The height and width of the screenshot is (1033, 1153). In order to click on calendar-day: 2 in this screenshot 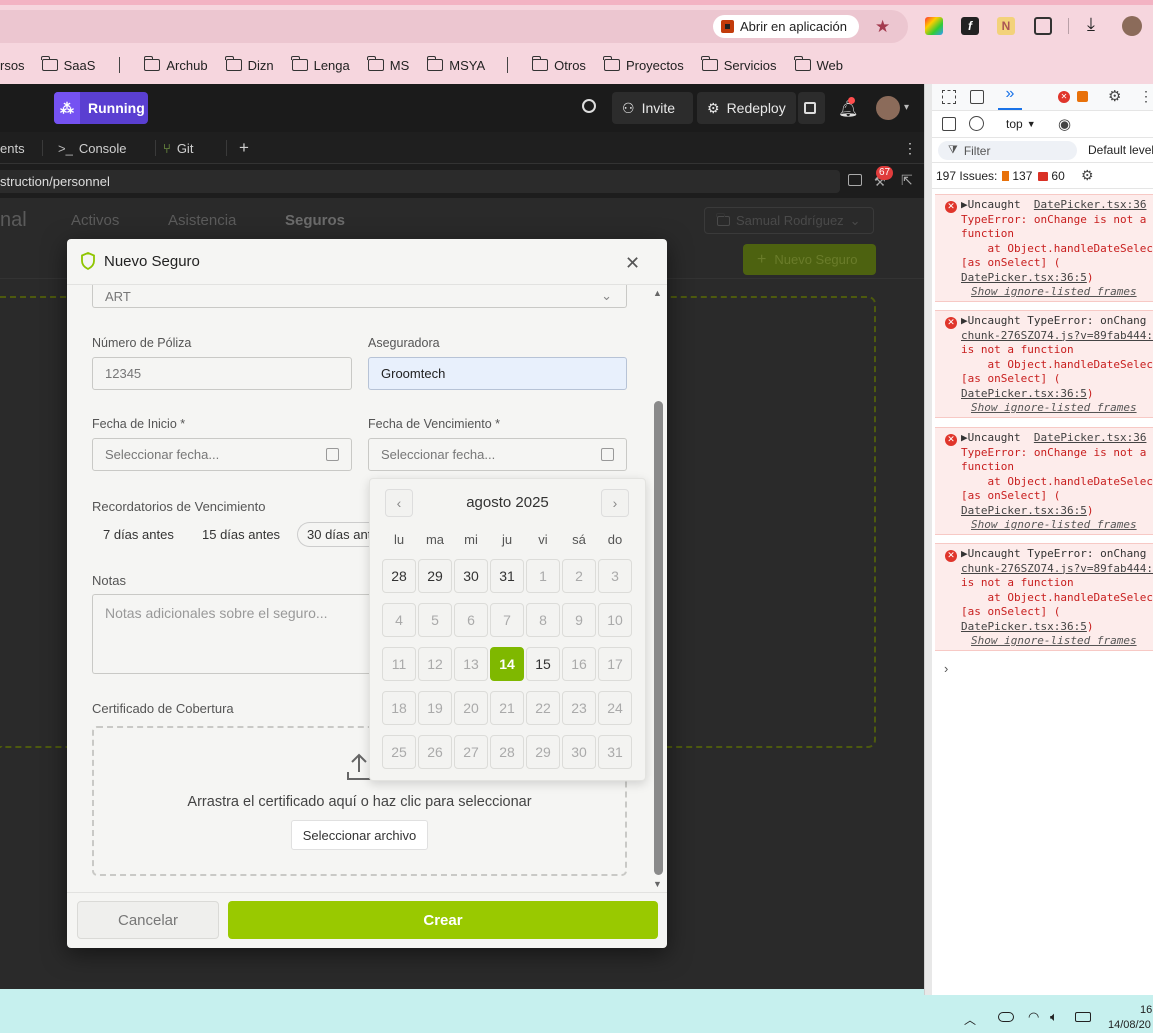, I will do `click(579, 576)`.